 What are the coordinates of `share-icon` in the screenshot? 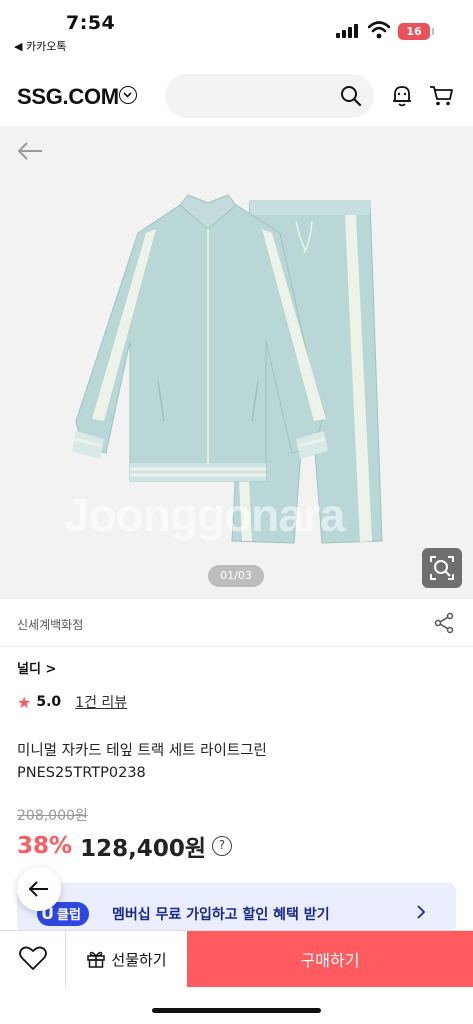 It's located at (444, 623).